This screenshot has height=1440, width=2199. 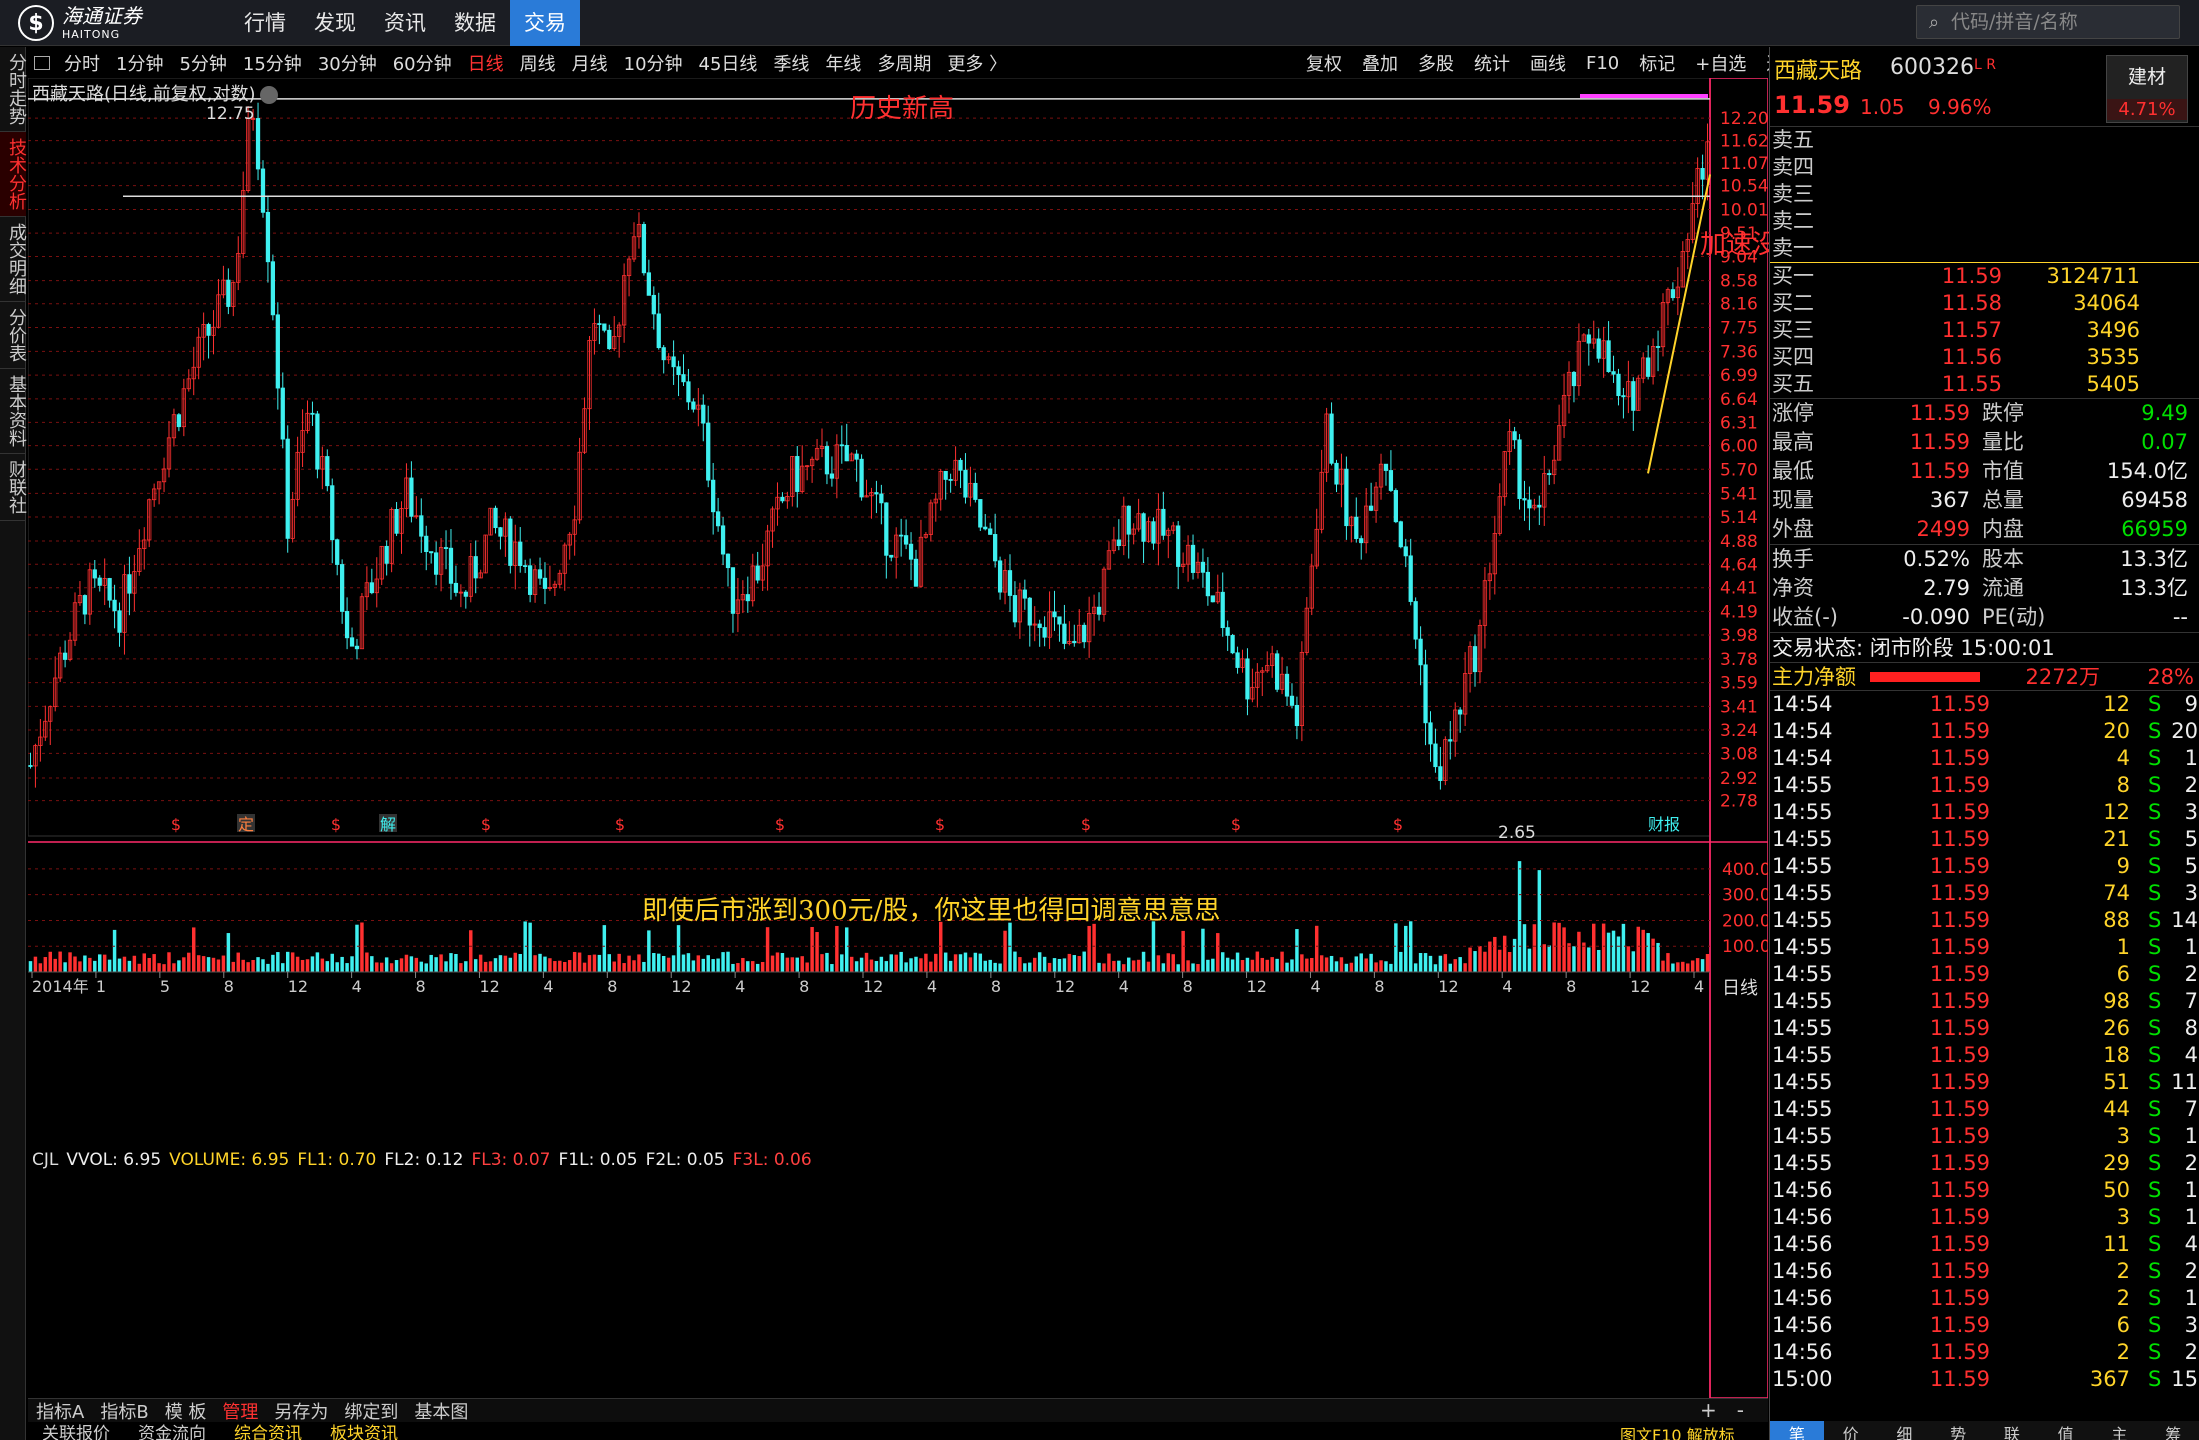 What do you see at coordinates (1739, 494) in the screenshot?
I see `price-axis-label: 5.41` at bounding box center [1739, 494].